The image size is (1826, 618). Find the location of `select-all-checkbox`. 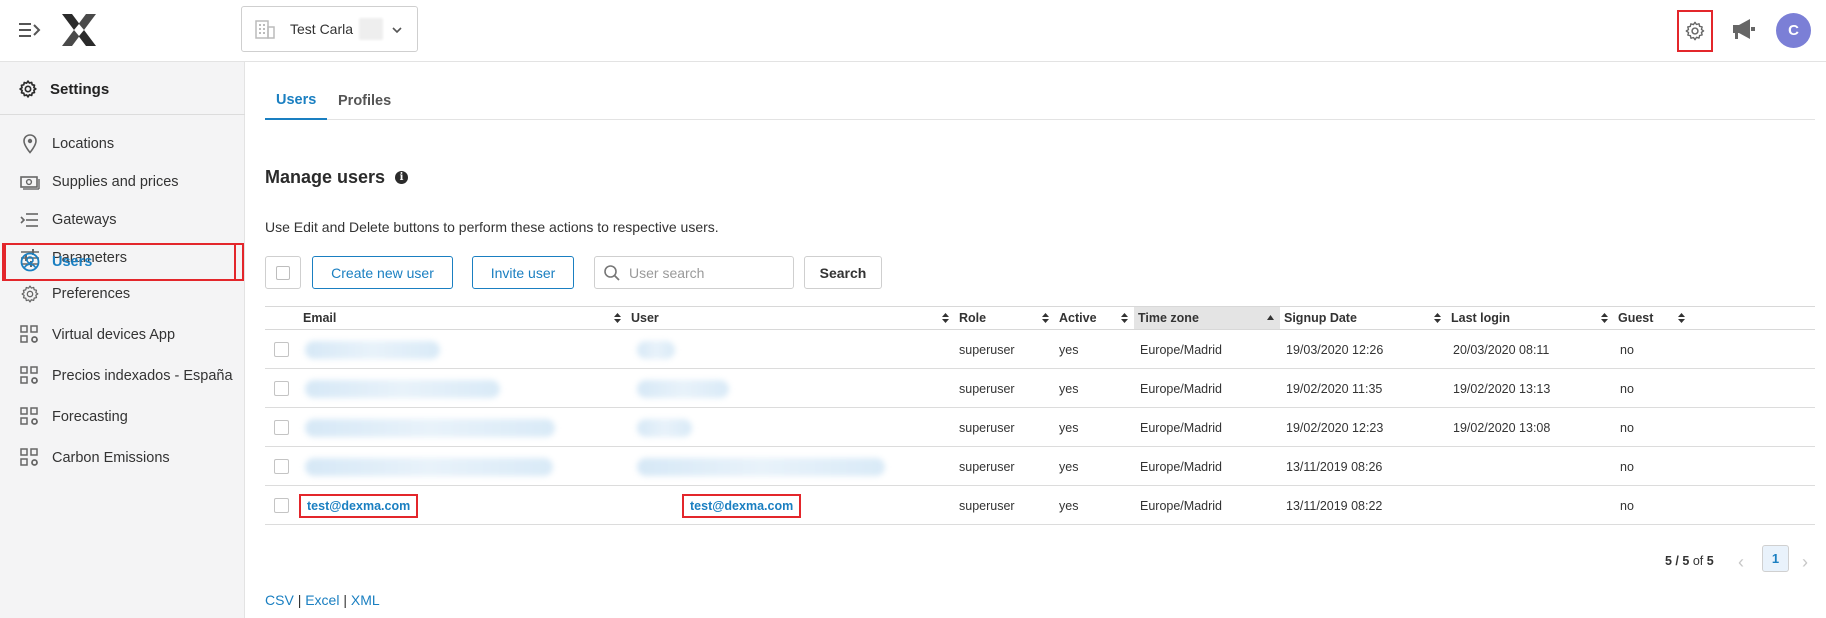

select-all-checkbox is located at coordinates (283, 272).